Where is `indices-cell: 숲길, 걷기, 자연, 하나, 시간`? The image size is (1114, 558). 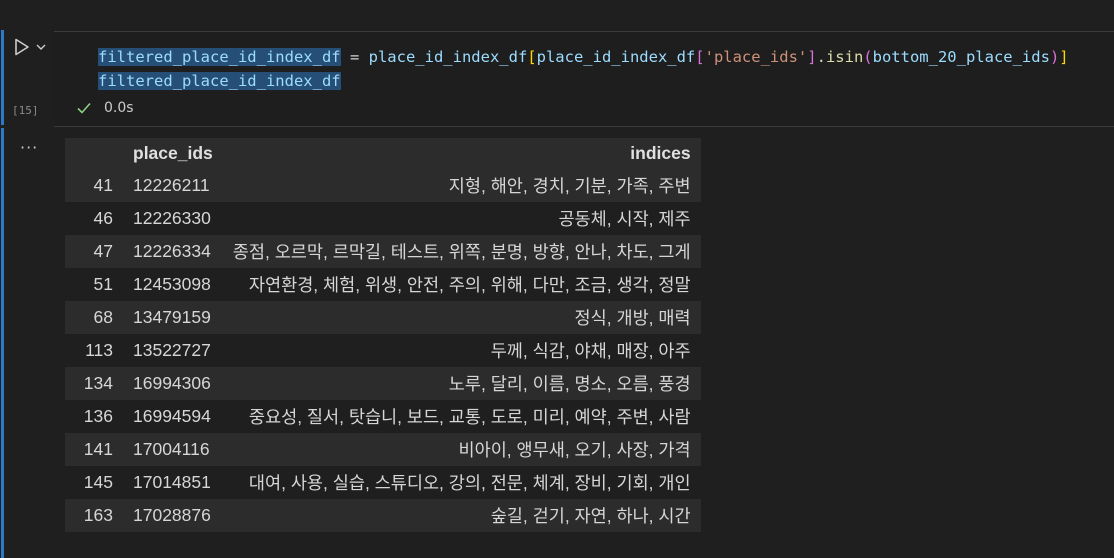 indices-cell: 숲길, 걷기, 자연, 하나, 시간 is located at coordinates (461, 515).